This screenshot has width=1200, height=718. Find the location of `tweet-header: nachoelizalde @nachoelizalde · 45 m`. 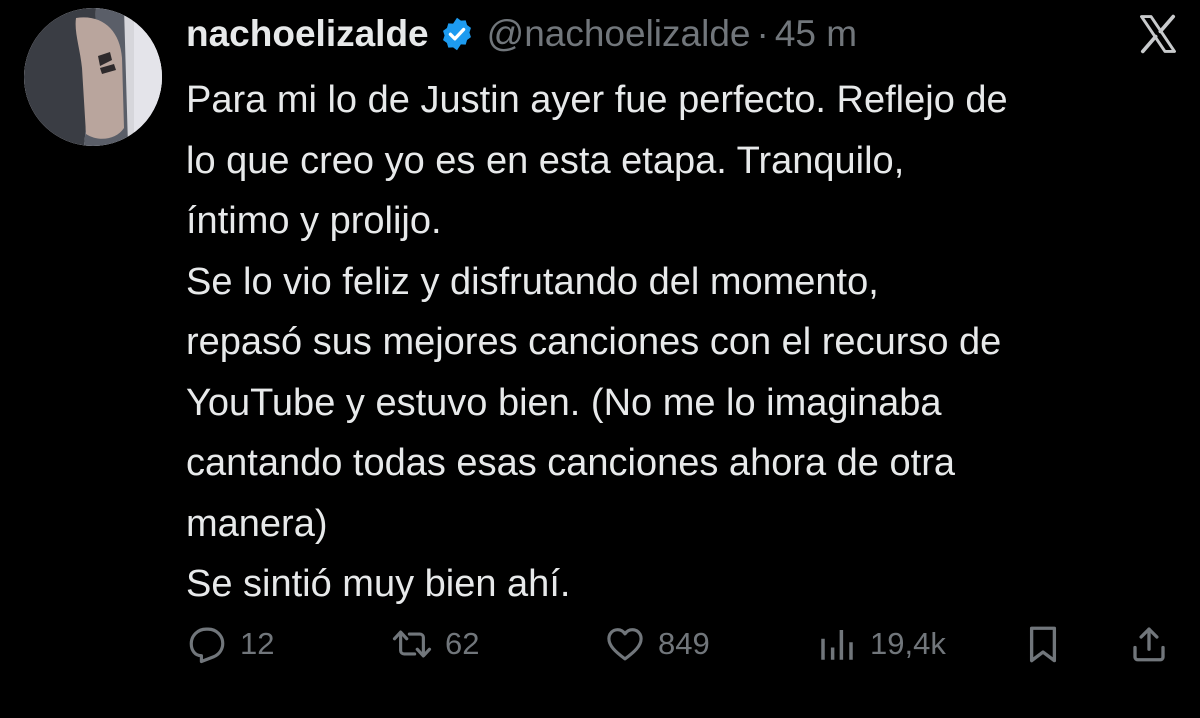

tweet-header: nachoelizalde @nachoelizalde · 45 m is located at coordinates (683, 34).